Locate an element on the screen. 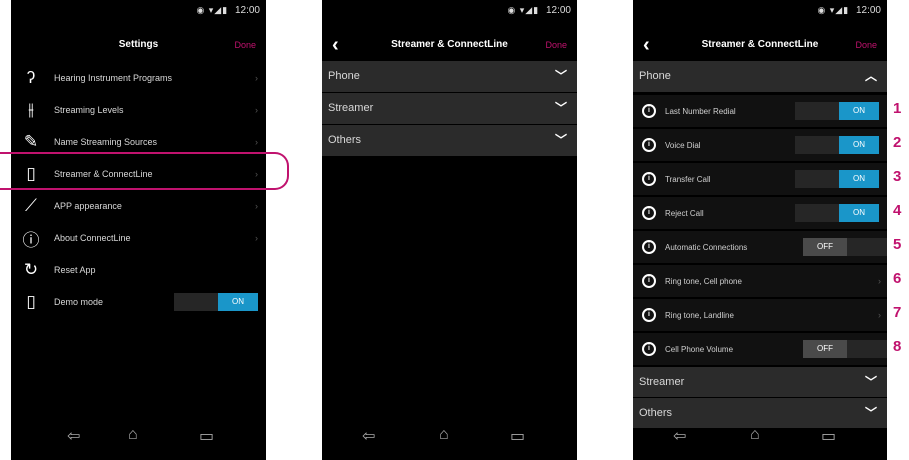 This screenshot has width=909, height=460. streamer-header: ‹ Streamer & ConnectLine Done is located at coordinates (449, 45).